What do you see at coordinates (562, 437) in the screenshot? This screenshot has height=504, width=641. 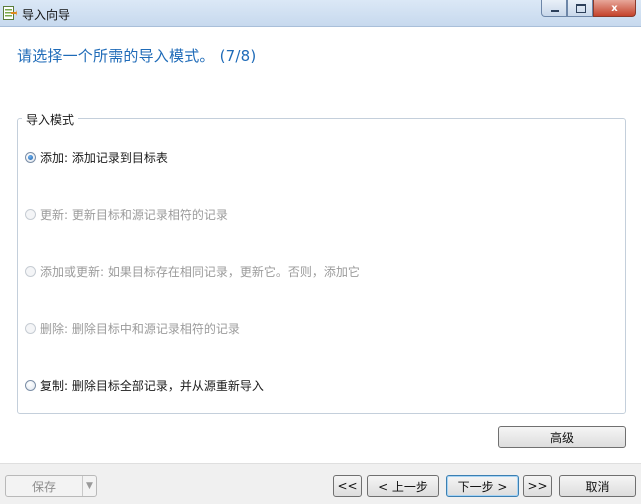 I see `advanced-button: 高级` at bounding box center [562, 437].